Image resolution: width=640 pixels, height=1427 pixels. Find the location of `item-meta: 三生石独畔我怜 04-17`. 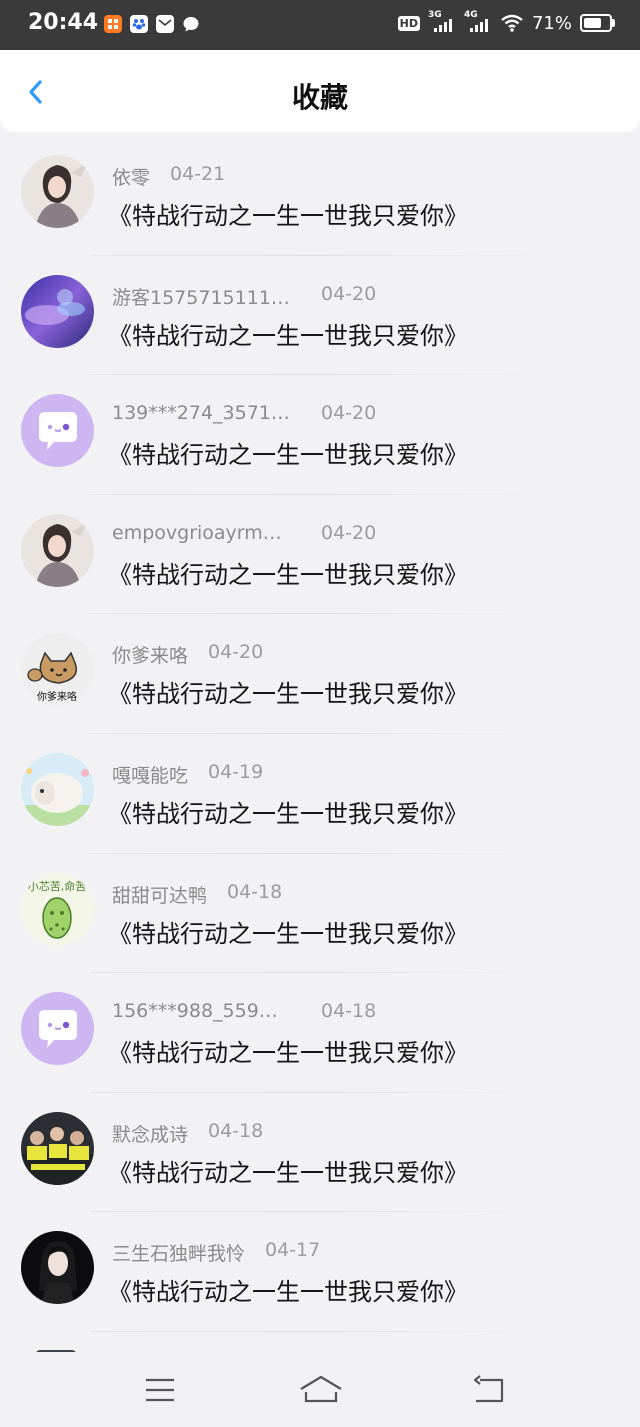

item-meta: 三生石独畔我怜 04-17 is located at coordinates (216, 1252).